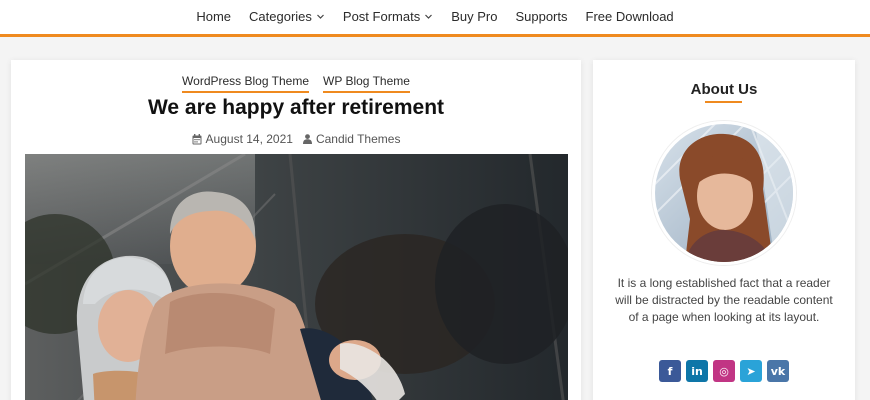 This screenshot has height=400, width=870. What do you see at coordinates (724, 89) in the screenshot?
I see `widget-title: About Us` at bounding box center [724, 89].